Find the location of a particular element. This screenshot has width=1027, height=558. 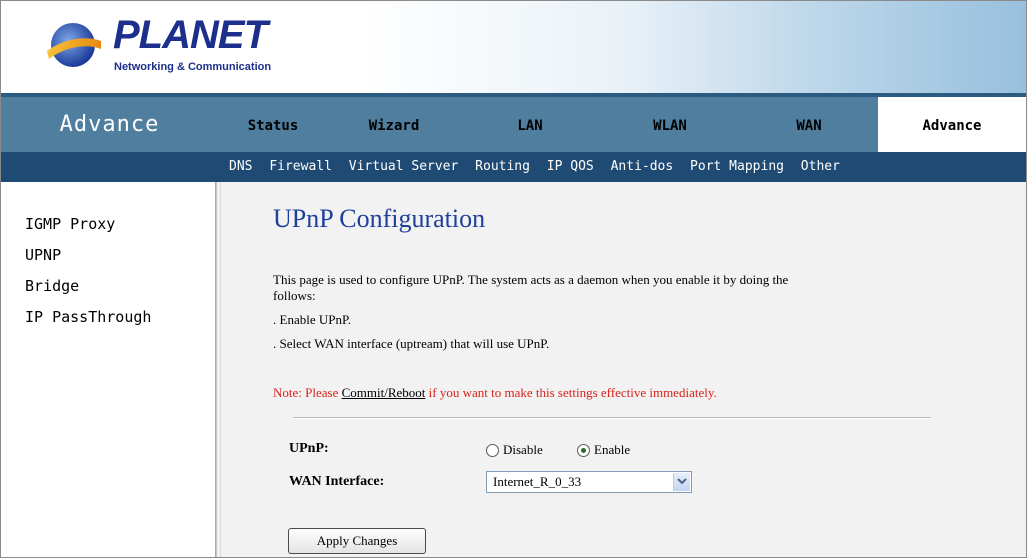

tab-wizard: Wizard is located at coordinates (394, 124).